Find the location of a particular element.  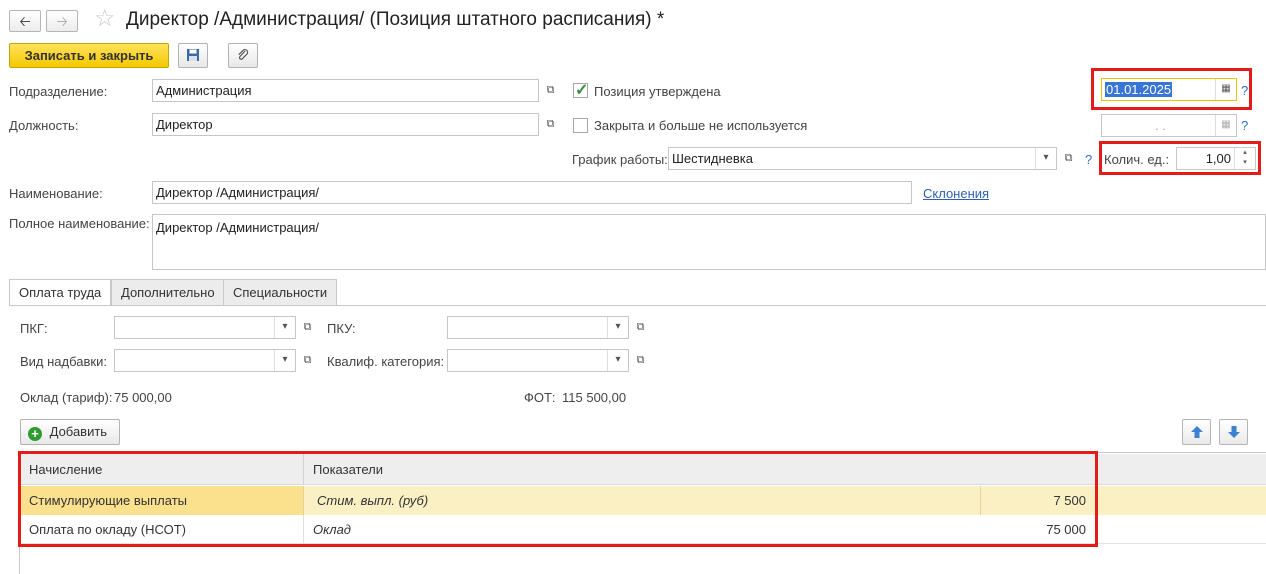

move-down-button is located at coordinates (1233, 432).